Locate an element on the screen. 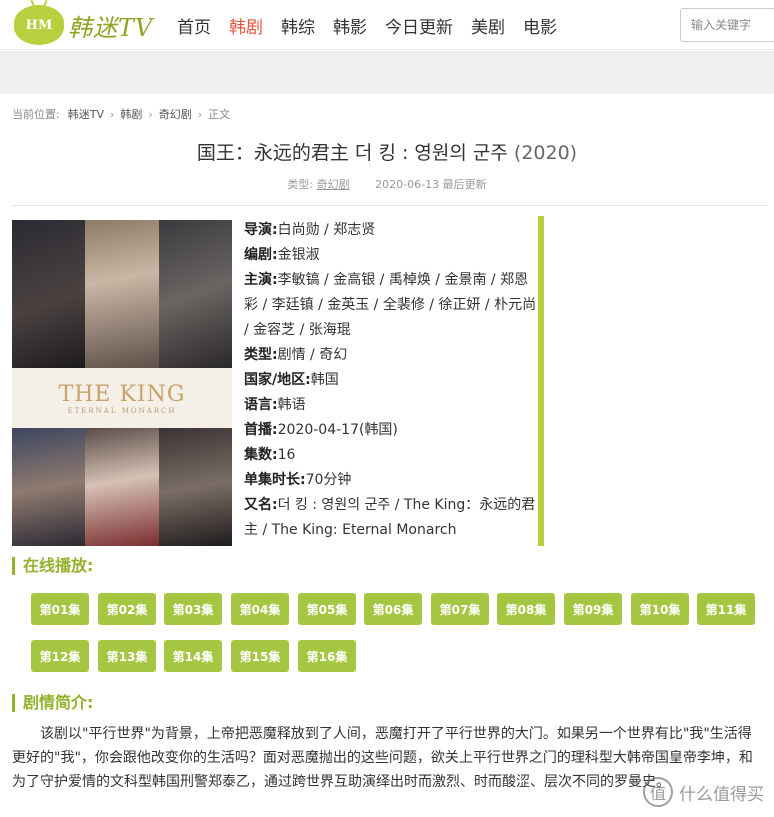  divider is located at coordinates (390, 205).